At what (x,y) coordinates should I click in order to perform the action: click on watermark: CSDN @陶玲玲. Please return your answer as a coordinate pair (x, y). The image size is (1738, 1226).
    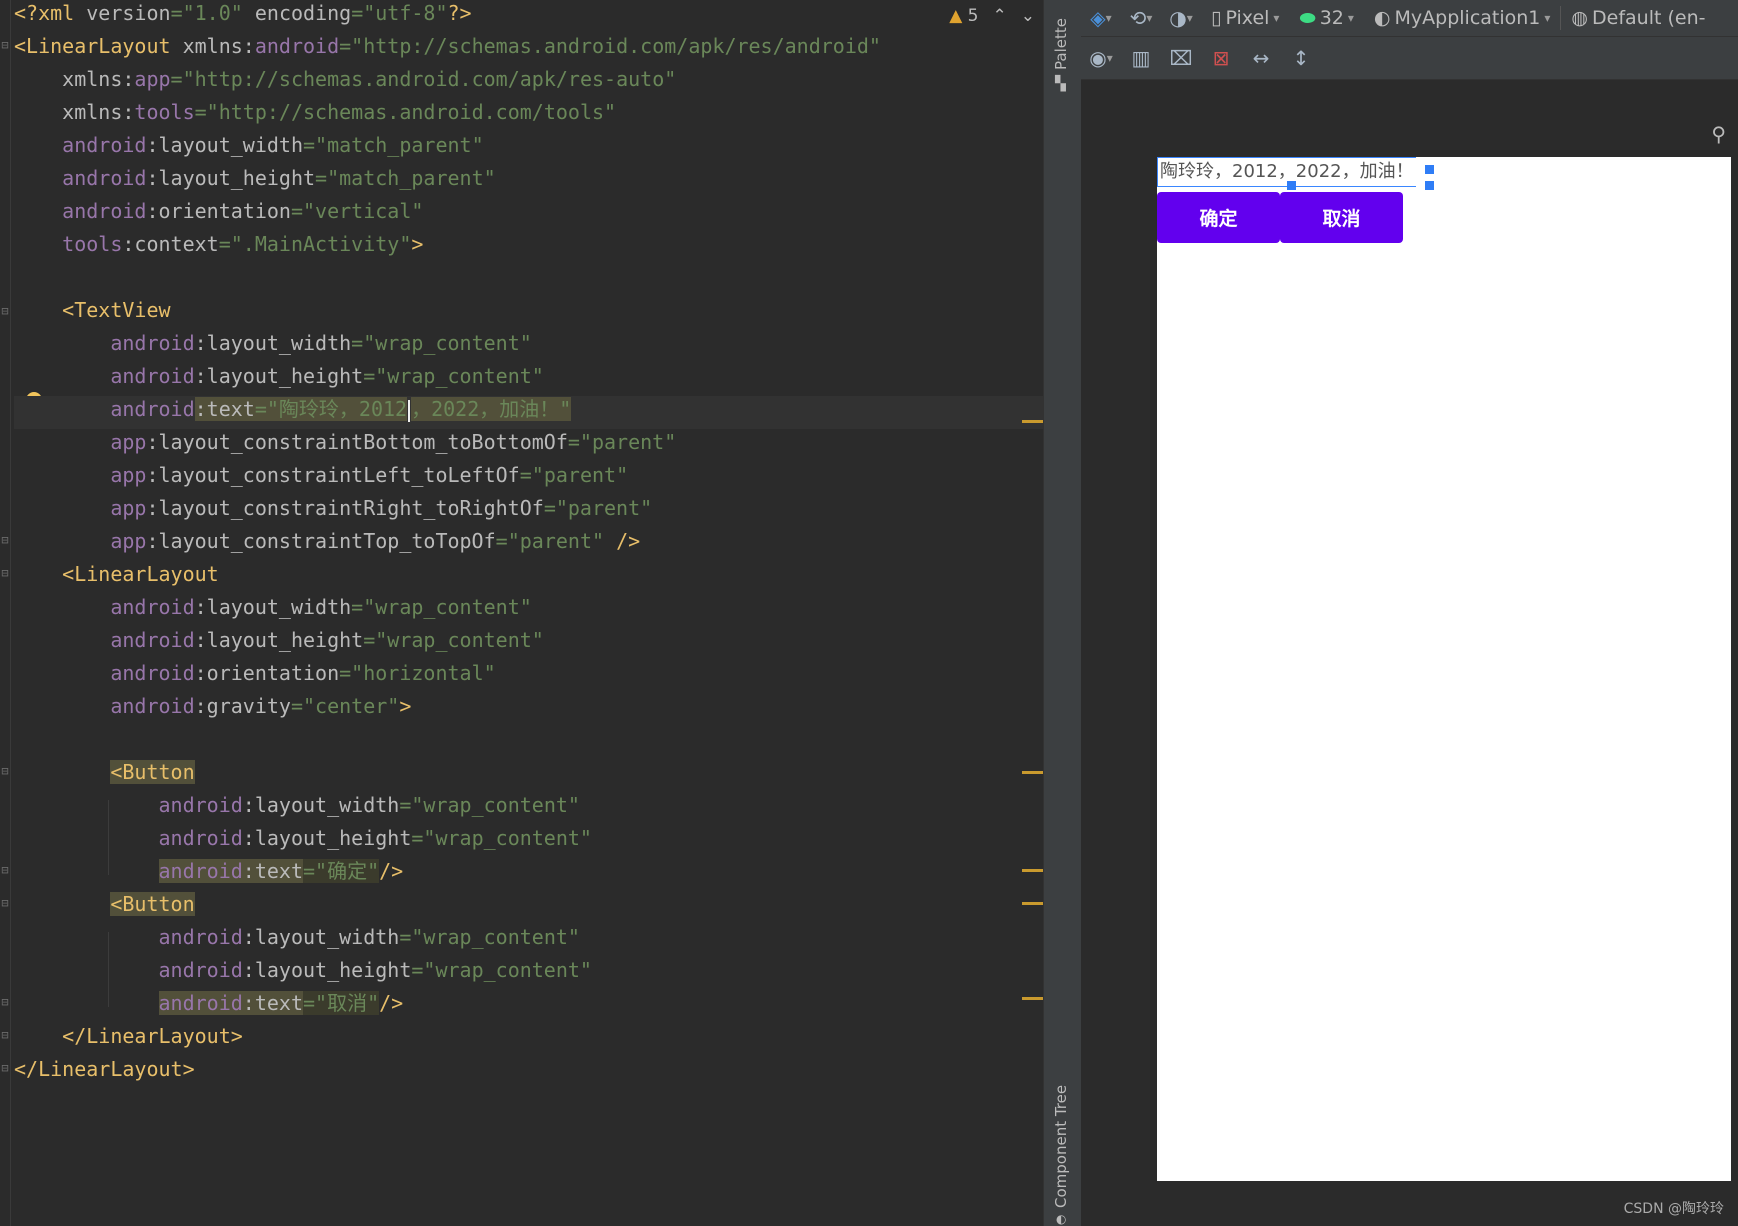
    Looking at the image, I should click on (1673, 1209).